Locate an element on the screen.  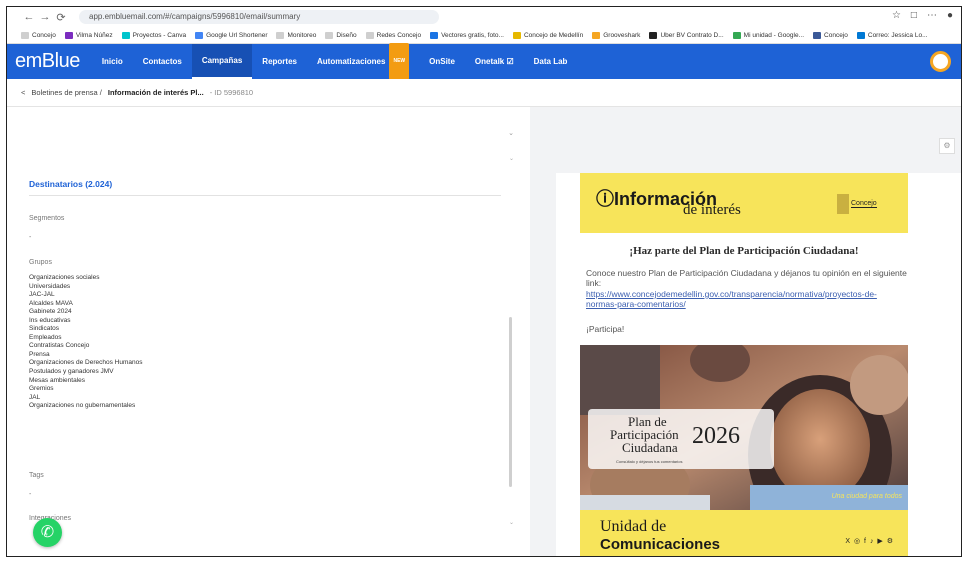
nav-item-contactos: Contactos is located at coordinates (162, 61).